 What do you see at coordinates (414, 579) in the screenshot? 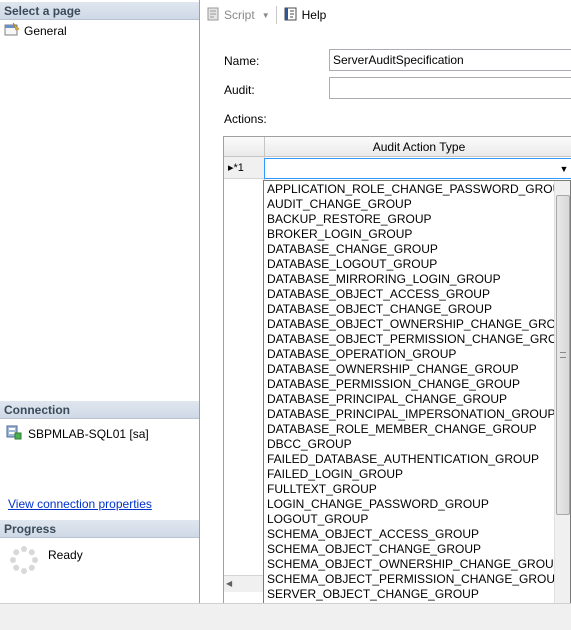
I see `dropdown-option: SCHEMA_OBJECT_PERMISSION_CHANGE_GROUP` at bounding box center [414, 579].